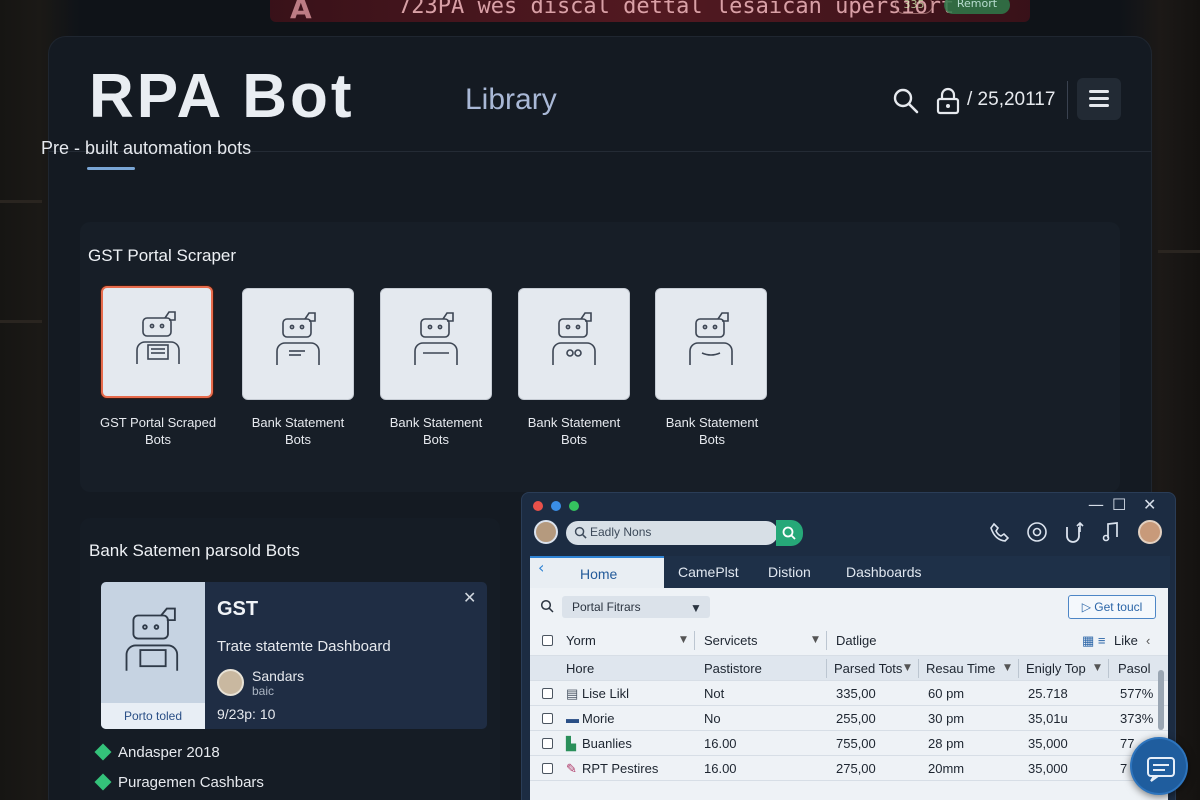  What do you see at coordinates (1161, 700) in the screenshot?
I see `scrollbar` at bounding box center [1161, 700].